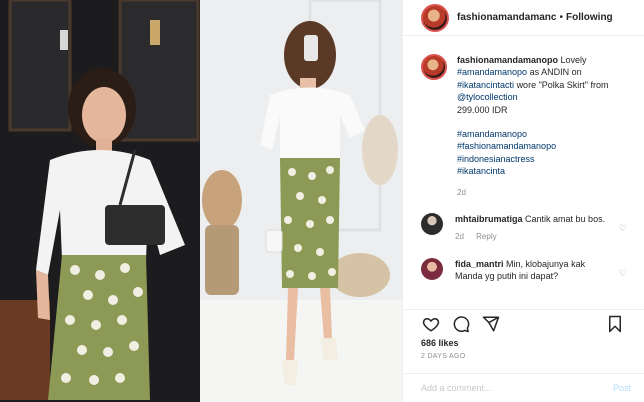 The height and width of the screenshot is (402, 644). Describe the element at coordinates (506, 17) in the screenshot. I see `username-link: fashionamandamanc` at that location.